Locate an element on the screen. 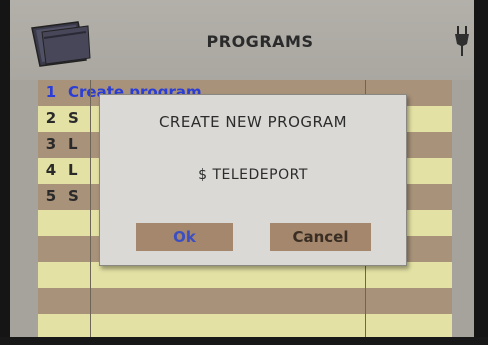 Image resolution: width=488 pixels, height=345 pixels. device-bezel-right is located at coordinates (481, 172).